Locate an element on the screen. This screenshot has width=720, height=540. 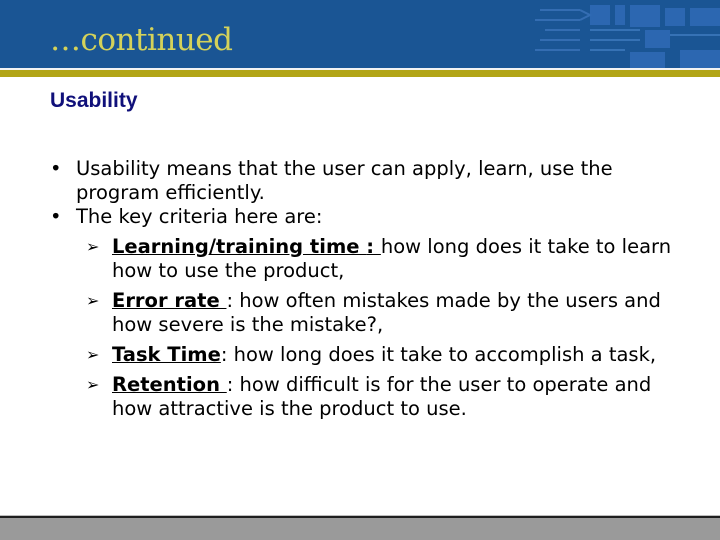
slide-header: …continued is located at coordinates (360, 34).